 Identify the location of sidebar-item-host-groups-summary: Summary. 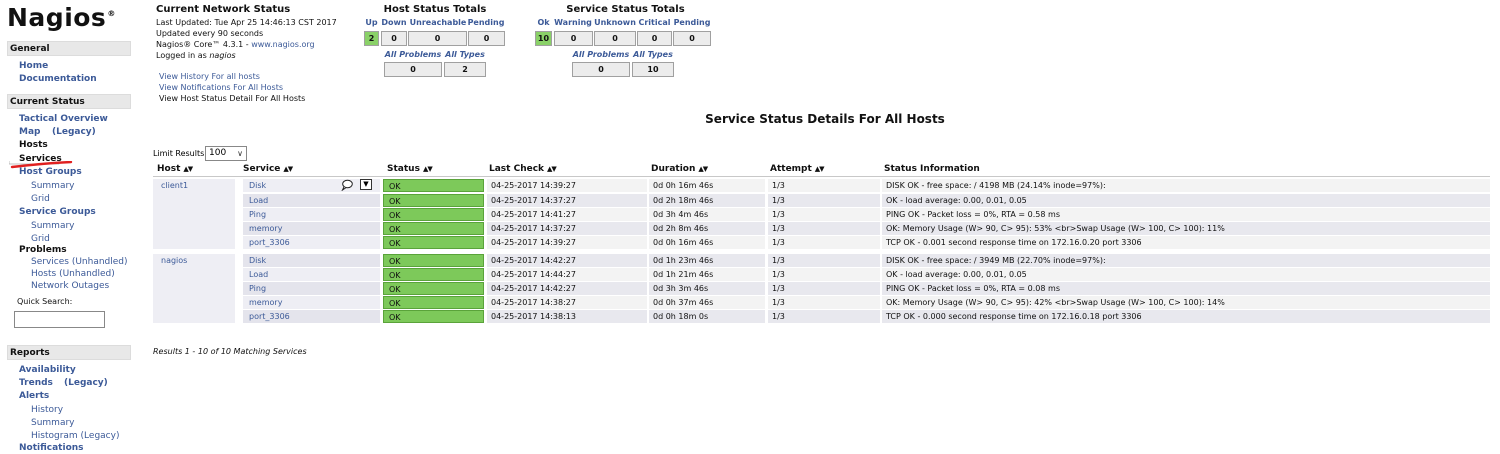
(53, 186).